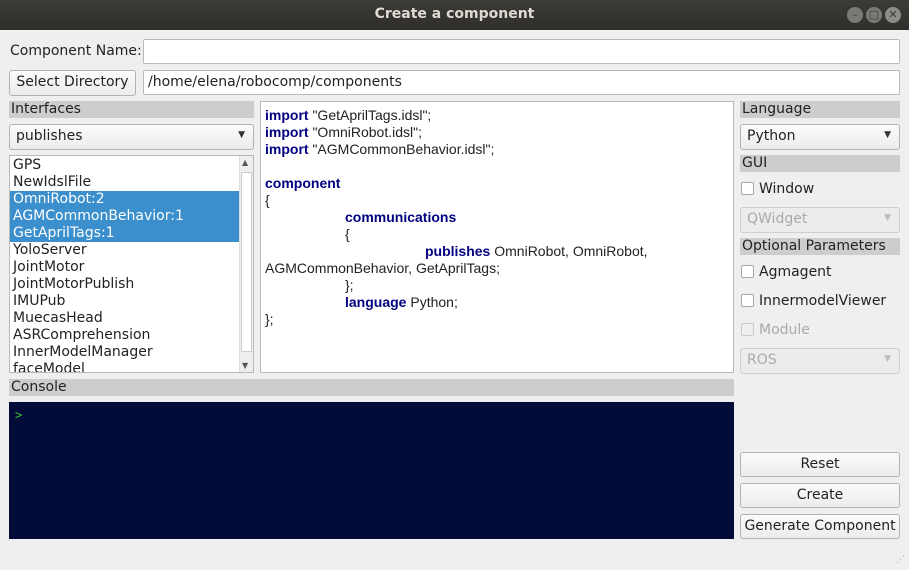 This screenshot has width=909, height=570. What do you see at coordinates (124, 165) in the screenshot?
I see `interface-list-item: GPS` at bounding box center [124, 165].